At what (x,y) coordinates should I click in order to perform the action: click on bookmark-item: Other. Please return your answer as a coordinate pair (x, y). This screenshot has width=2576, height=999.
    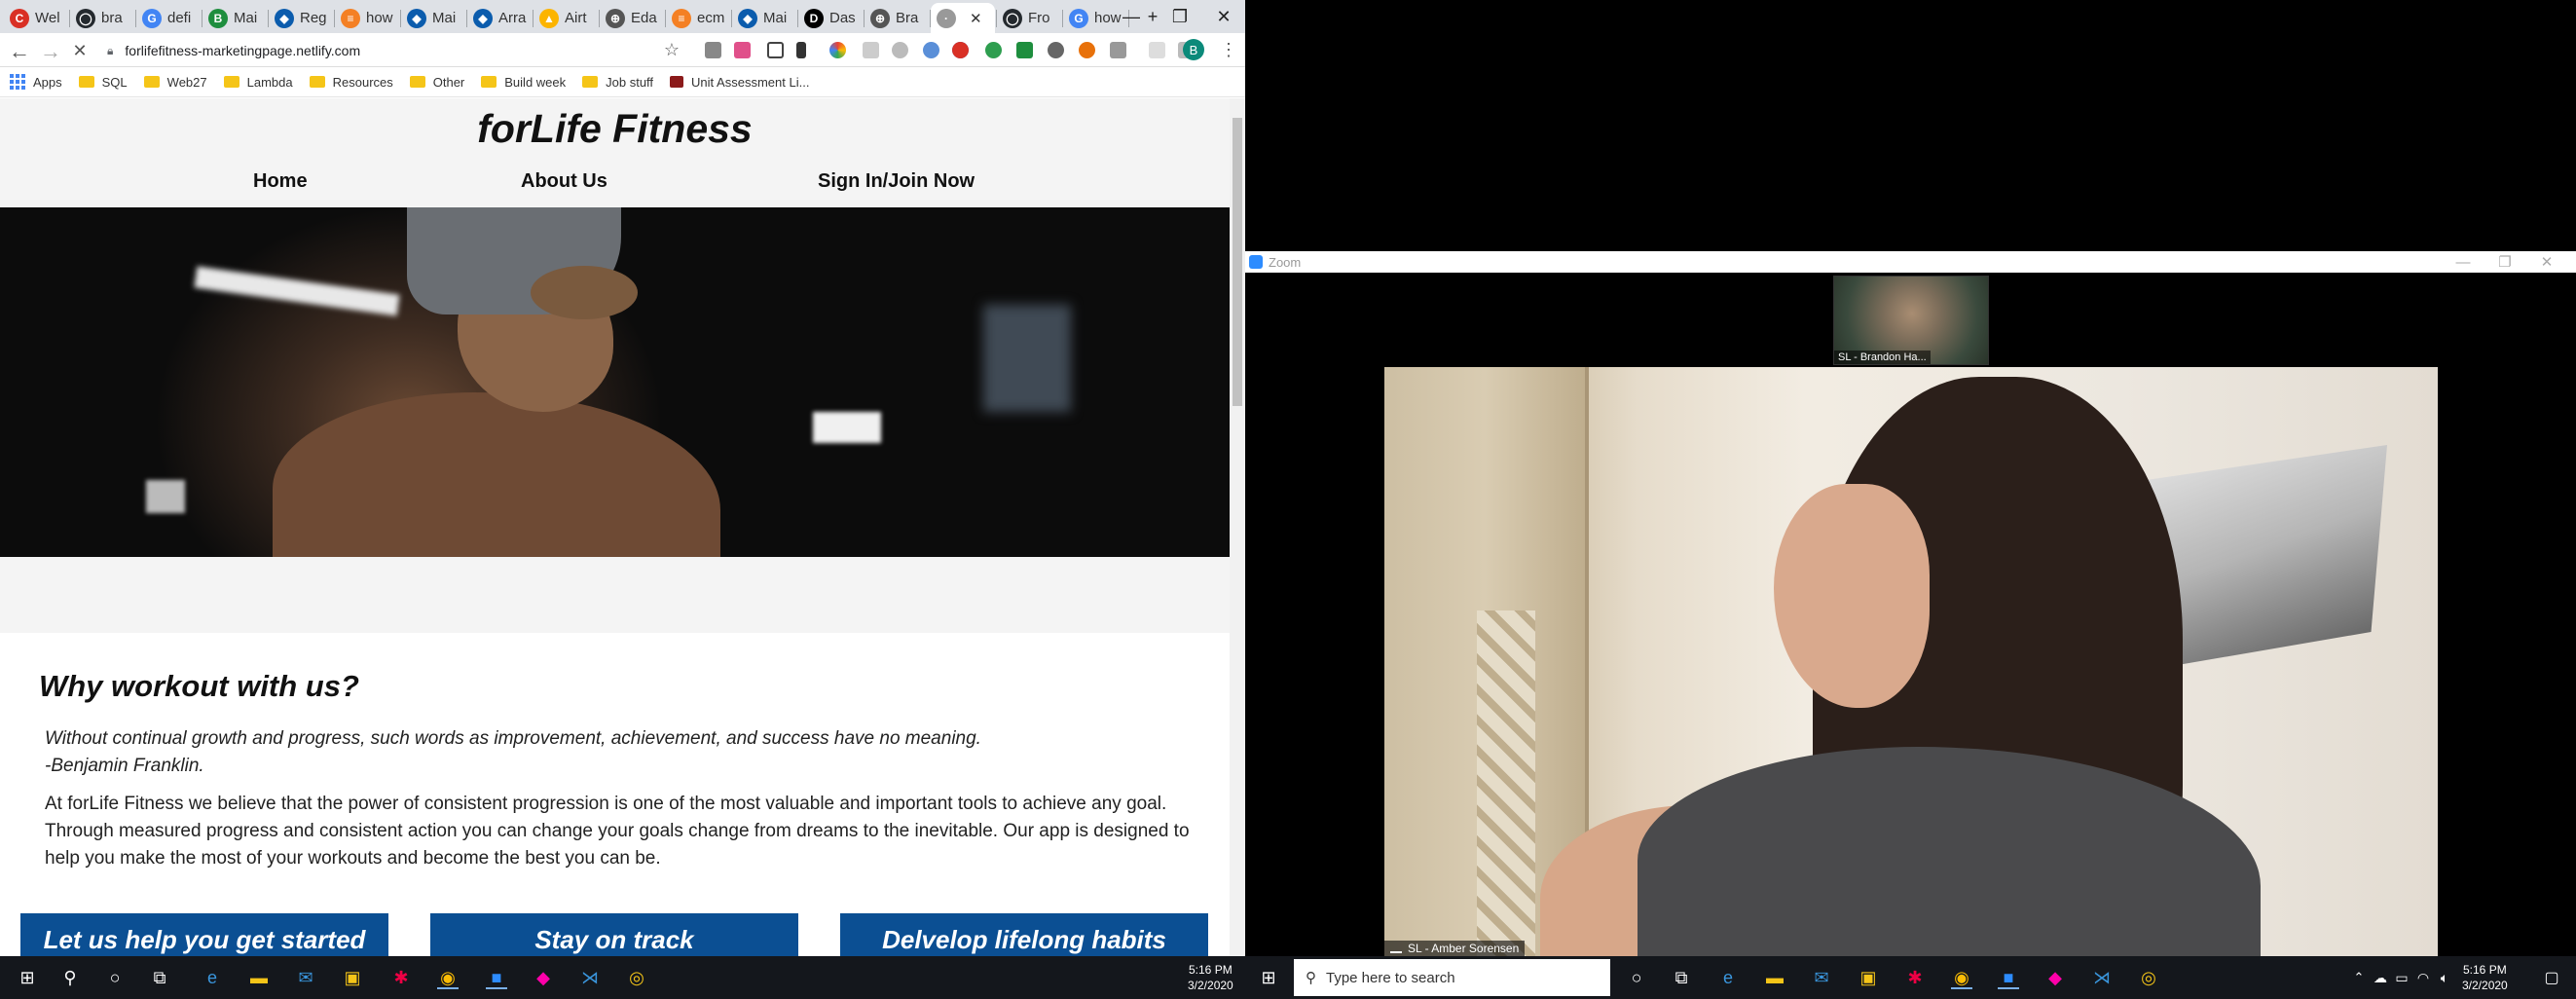
    Looking at the image, I should click on (436, 82).